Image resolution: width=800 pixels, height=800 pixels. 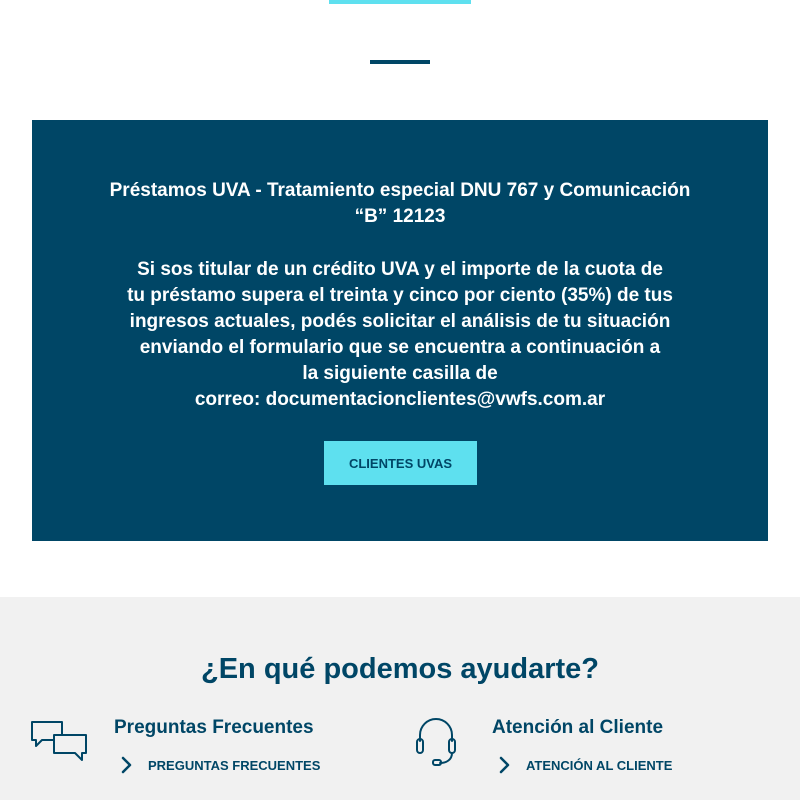 What do you see at coordinates (400, 669) in the screenshot?
I see `help-title: ¿En qué podemos ayudarte?` at bounding box center [400, 669].